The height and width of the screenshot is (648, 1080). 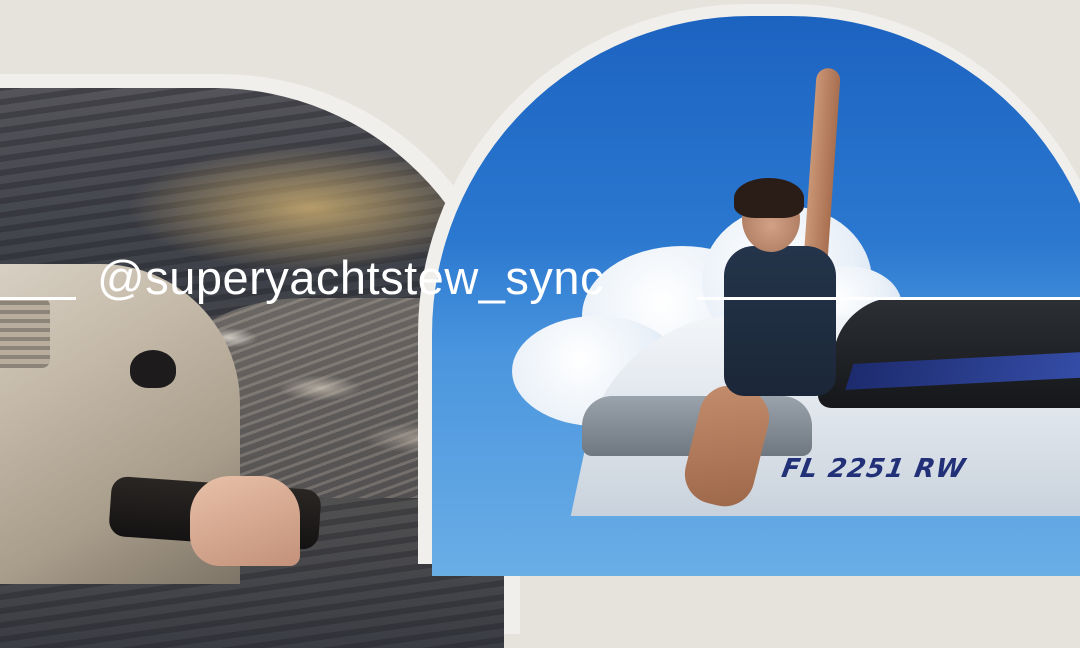 What do you see at coordinates (945, 353) in the screenshot?
I see `jetski-console` at bounding box center [945, 353].